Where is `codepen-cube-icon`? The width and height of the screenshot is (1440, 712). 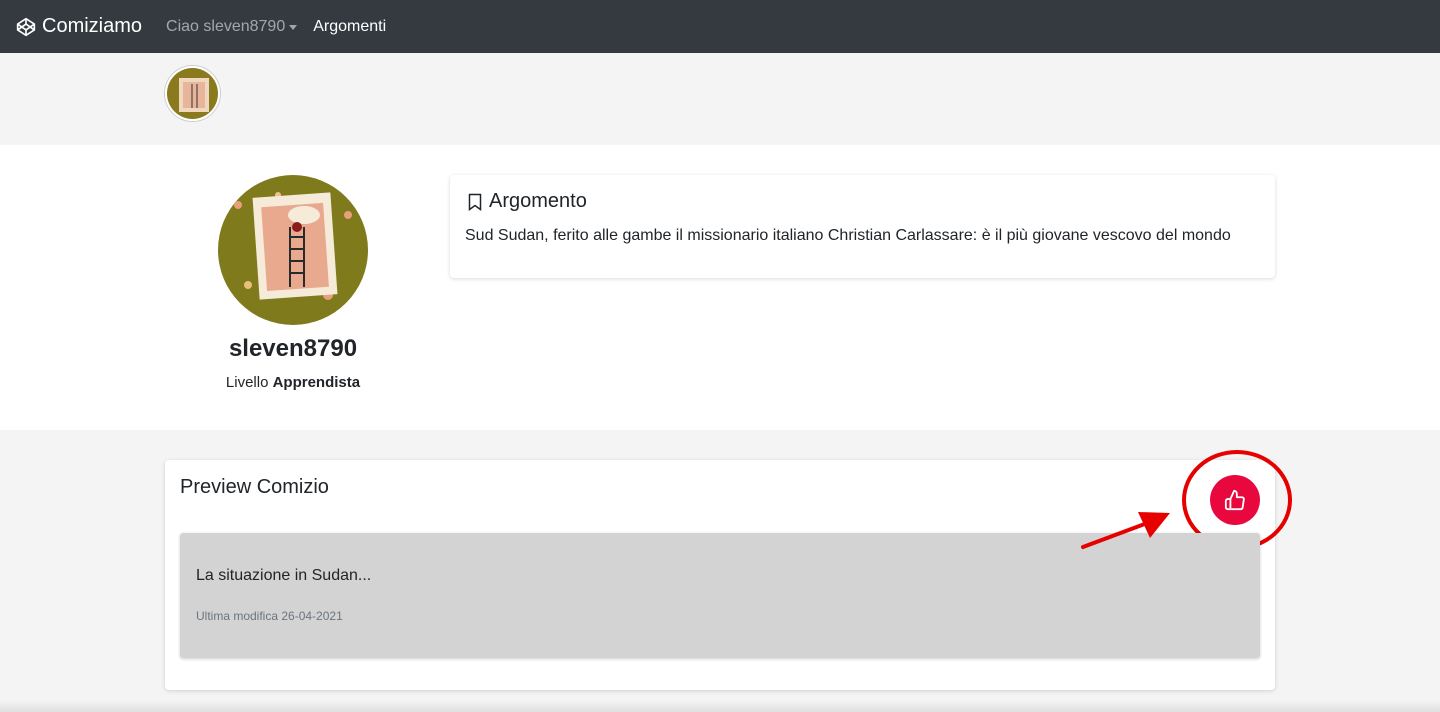 codepen-cube-icon is located at coordinates (26, 26).